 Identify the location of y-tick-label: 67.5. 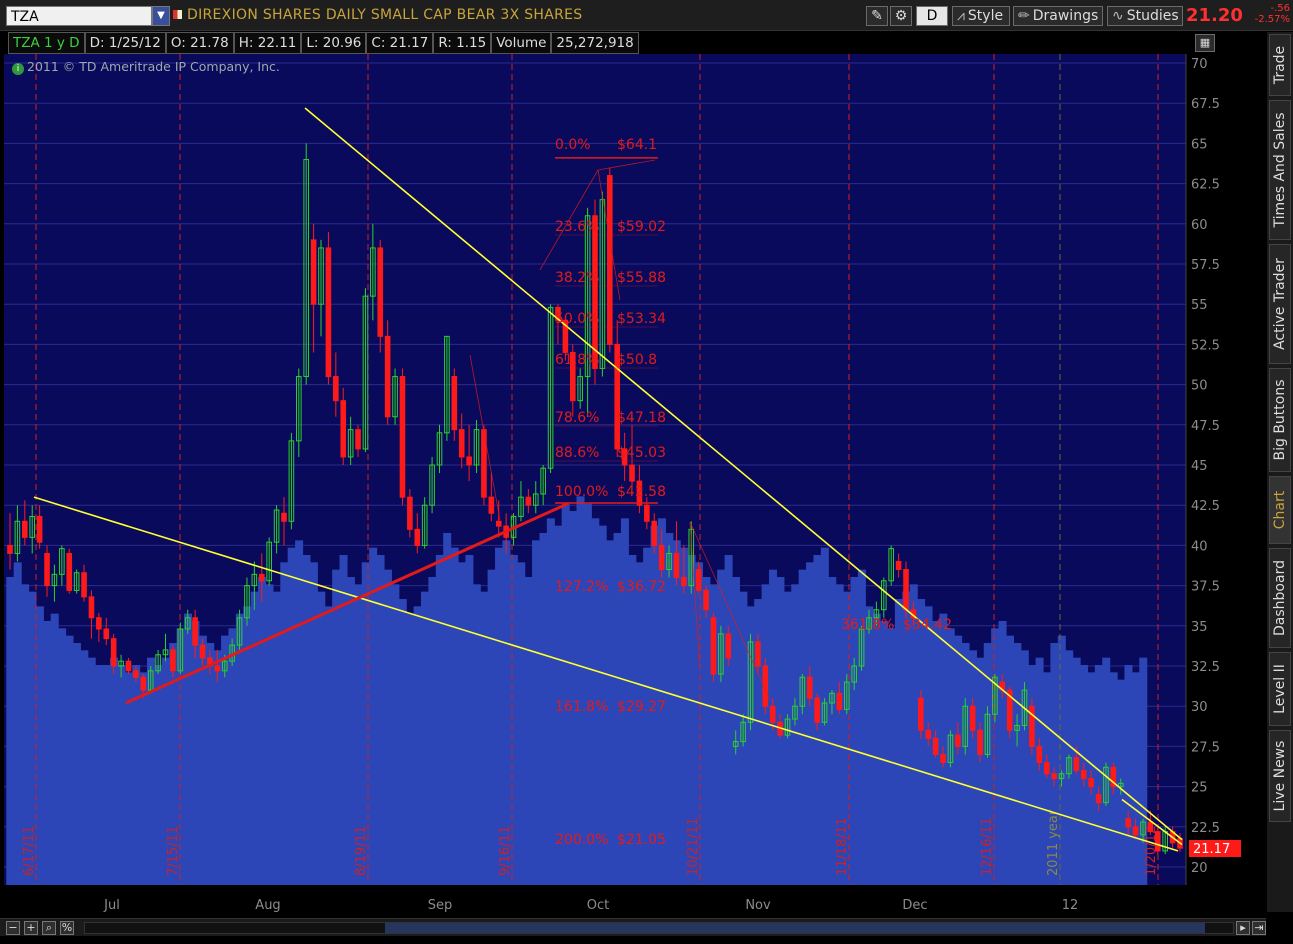
(1205, 104).